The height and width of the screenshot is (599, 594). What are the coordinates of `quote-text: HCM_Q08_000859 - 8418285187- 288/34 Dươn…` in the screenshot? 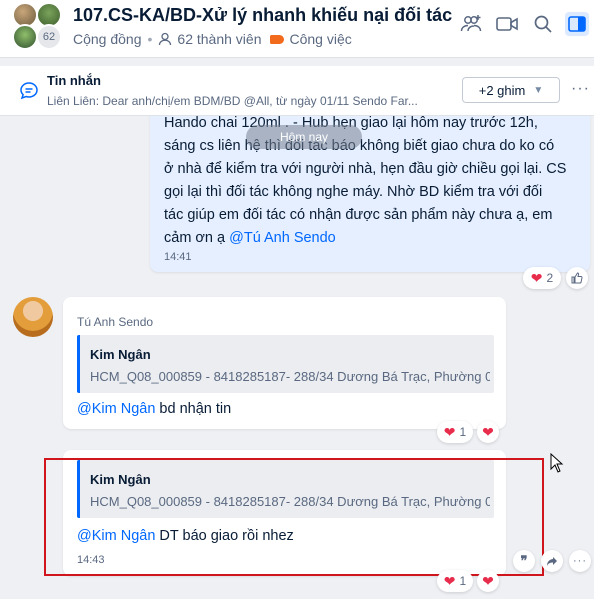 It's located at (290, 376).